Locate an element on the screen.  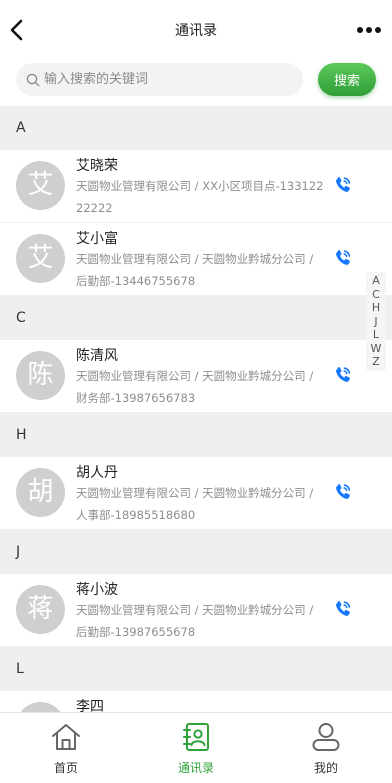
index-letter: W is located at coordinates (376, 349).